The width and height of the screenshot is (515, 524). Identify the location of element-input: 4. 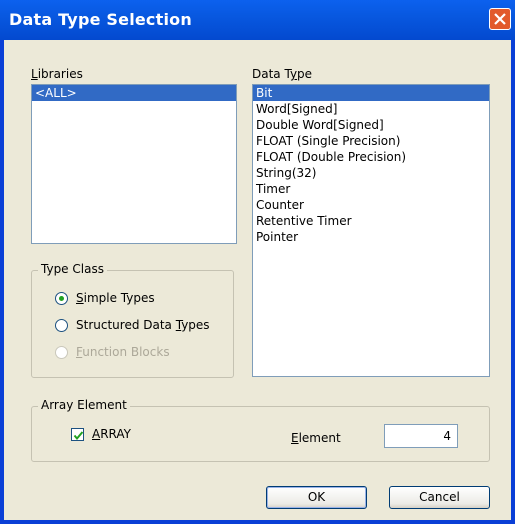
(421, 436).